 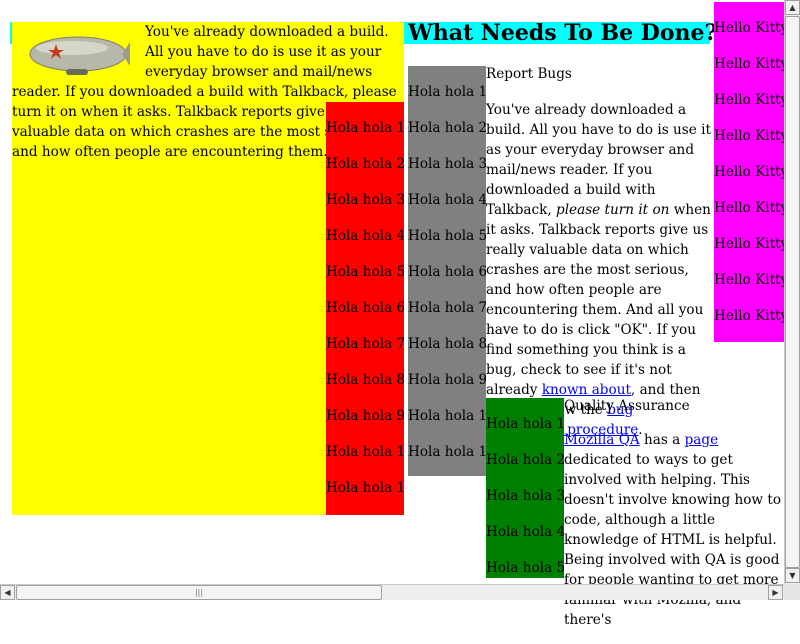 What do you see at coordinates (365, 452) in the screenshot?
I see `red-list-item: Hola hola 10` at bounding box center [365, 452].